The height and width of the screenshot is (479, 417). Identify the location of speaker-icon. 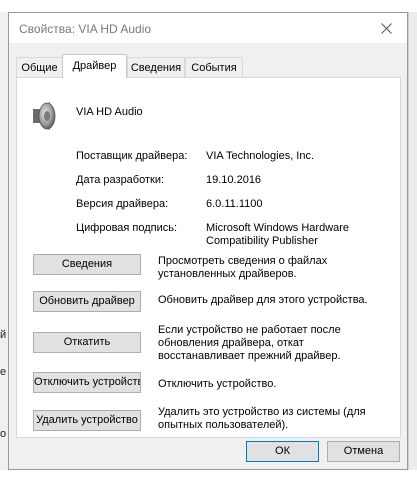
(44, 116).